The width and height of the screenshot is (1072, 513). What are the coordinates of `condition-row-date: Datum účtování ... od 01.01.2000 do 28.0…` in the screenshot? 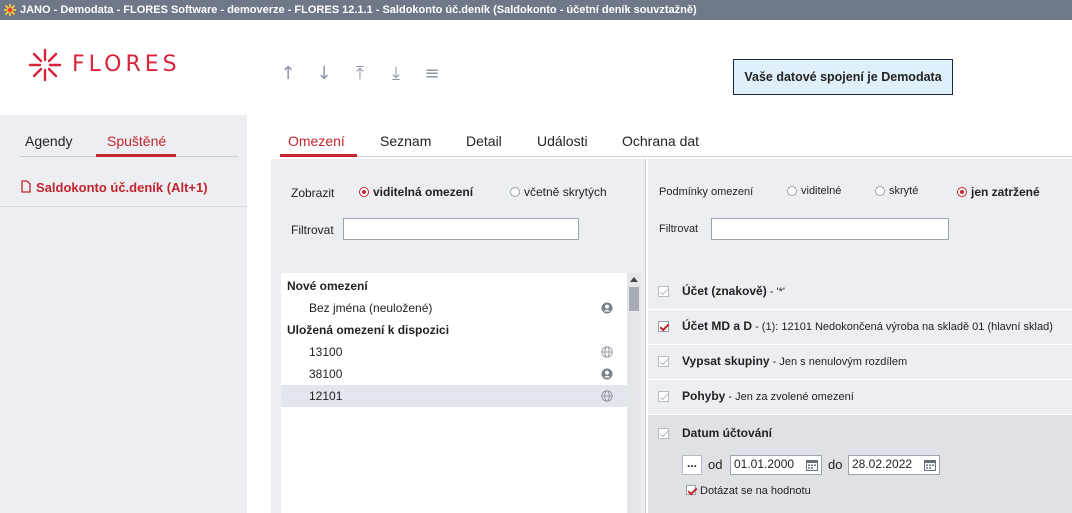 It's located at (860, 464).